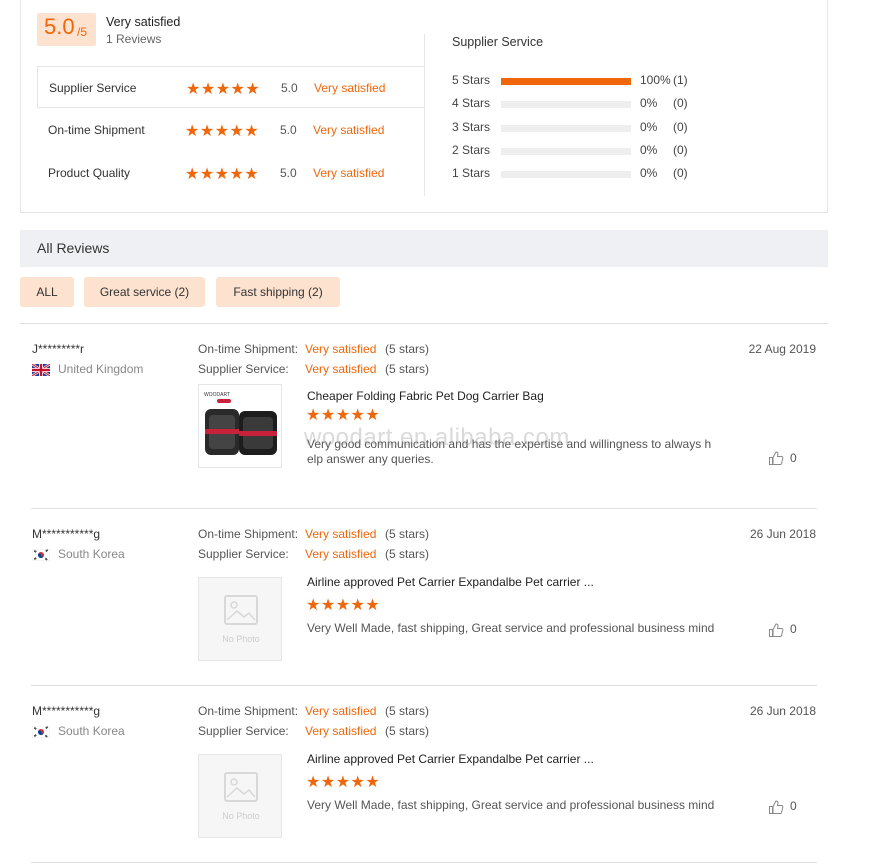 The image size is (882, 865). Describe the element at coordinates (144, 292) in the screenshot. I see `filter-great-service-button: Great service (2)` at that location.